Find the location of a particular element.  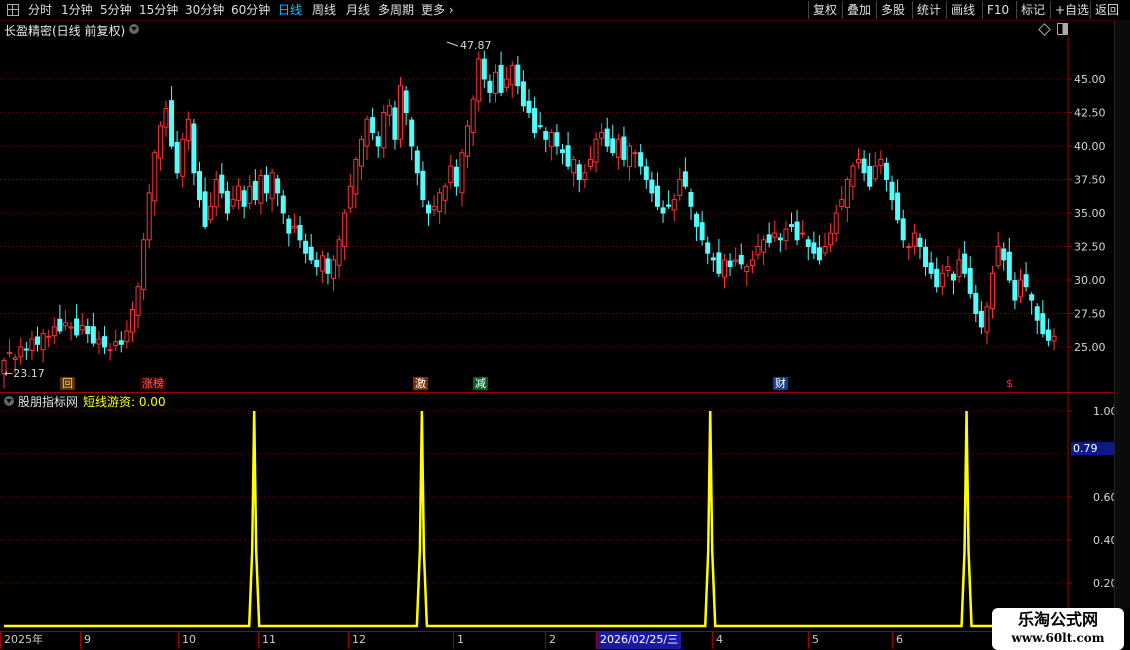

period-tab-3: 15分钟 is located at coordinates (158, 10).